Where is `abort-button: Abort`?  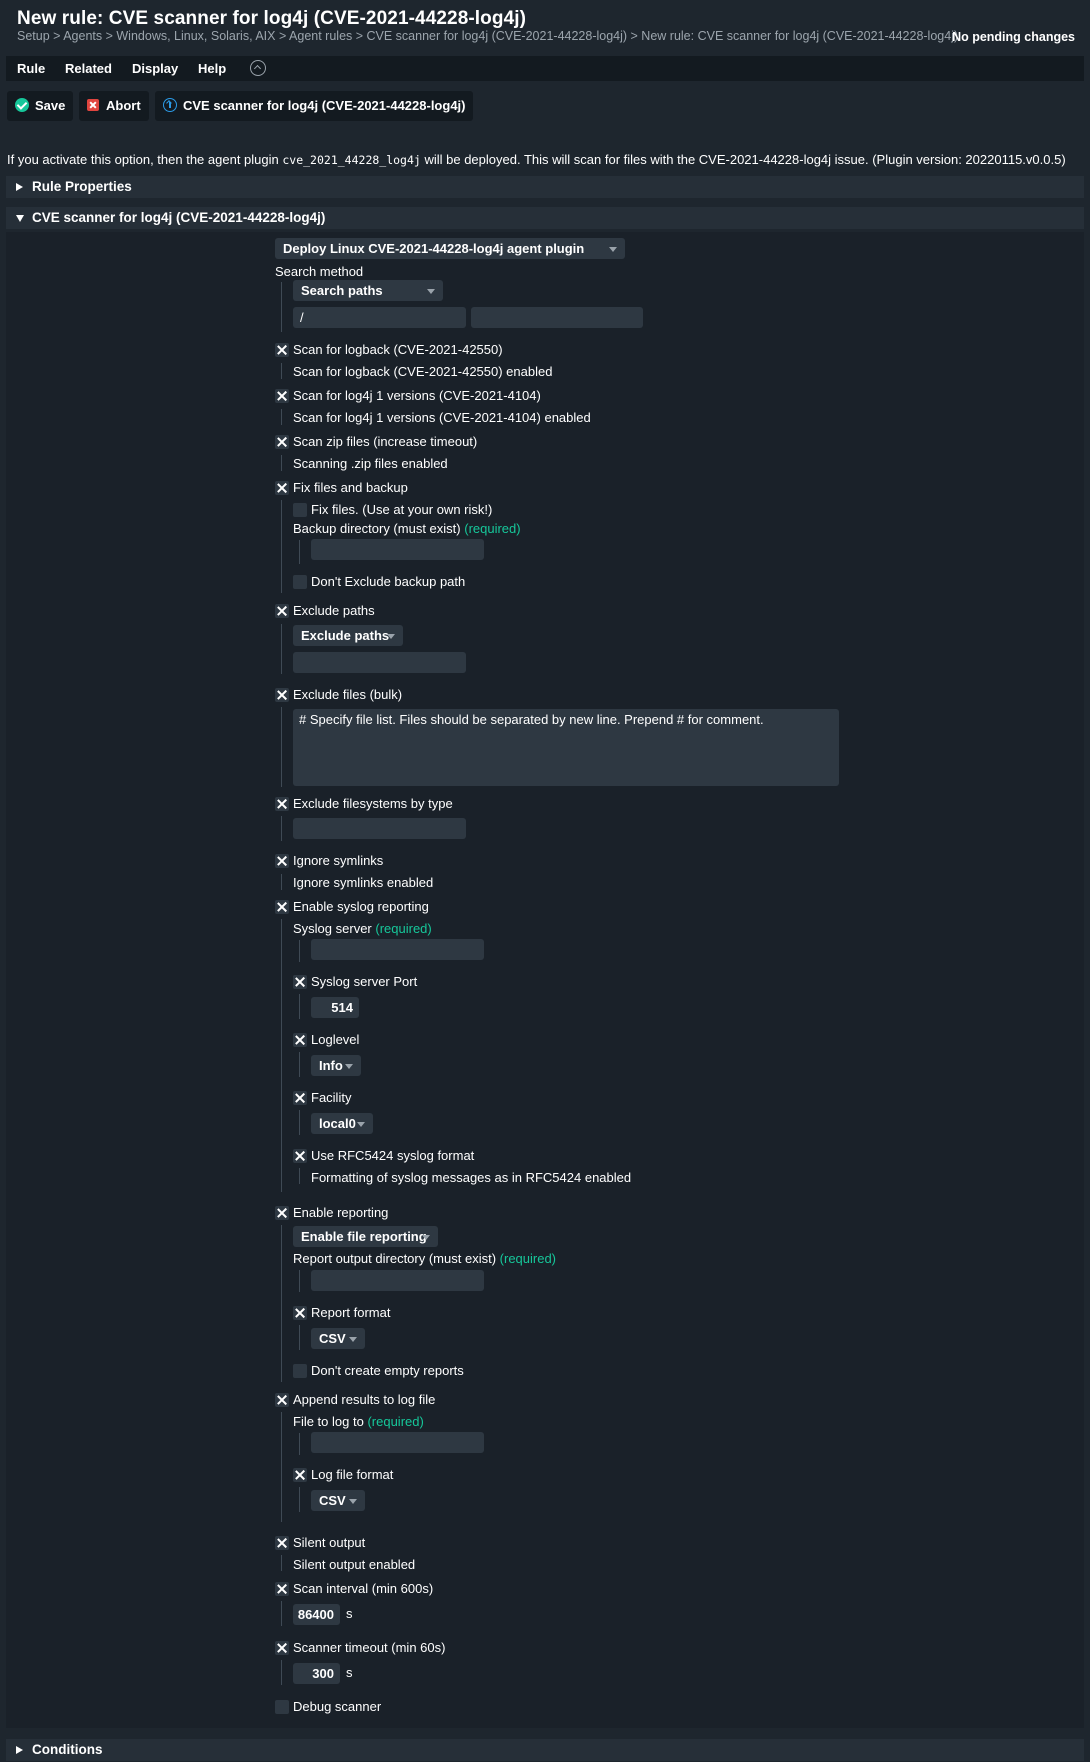 abort-button: Abort is located at coordinates (114, 106).